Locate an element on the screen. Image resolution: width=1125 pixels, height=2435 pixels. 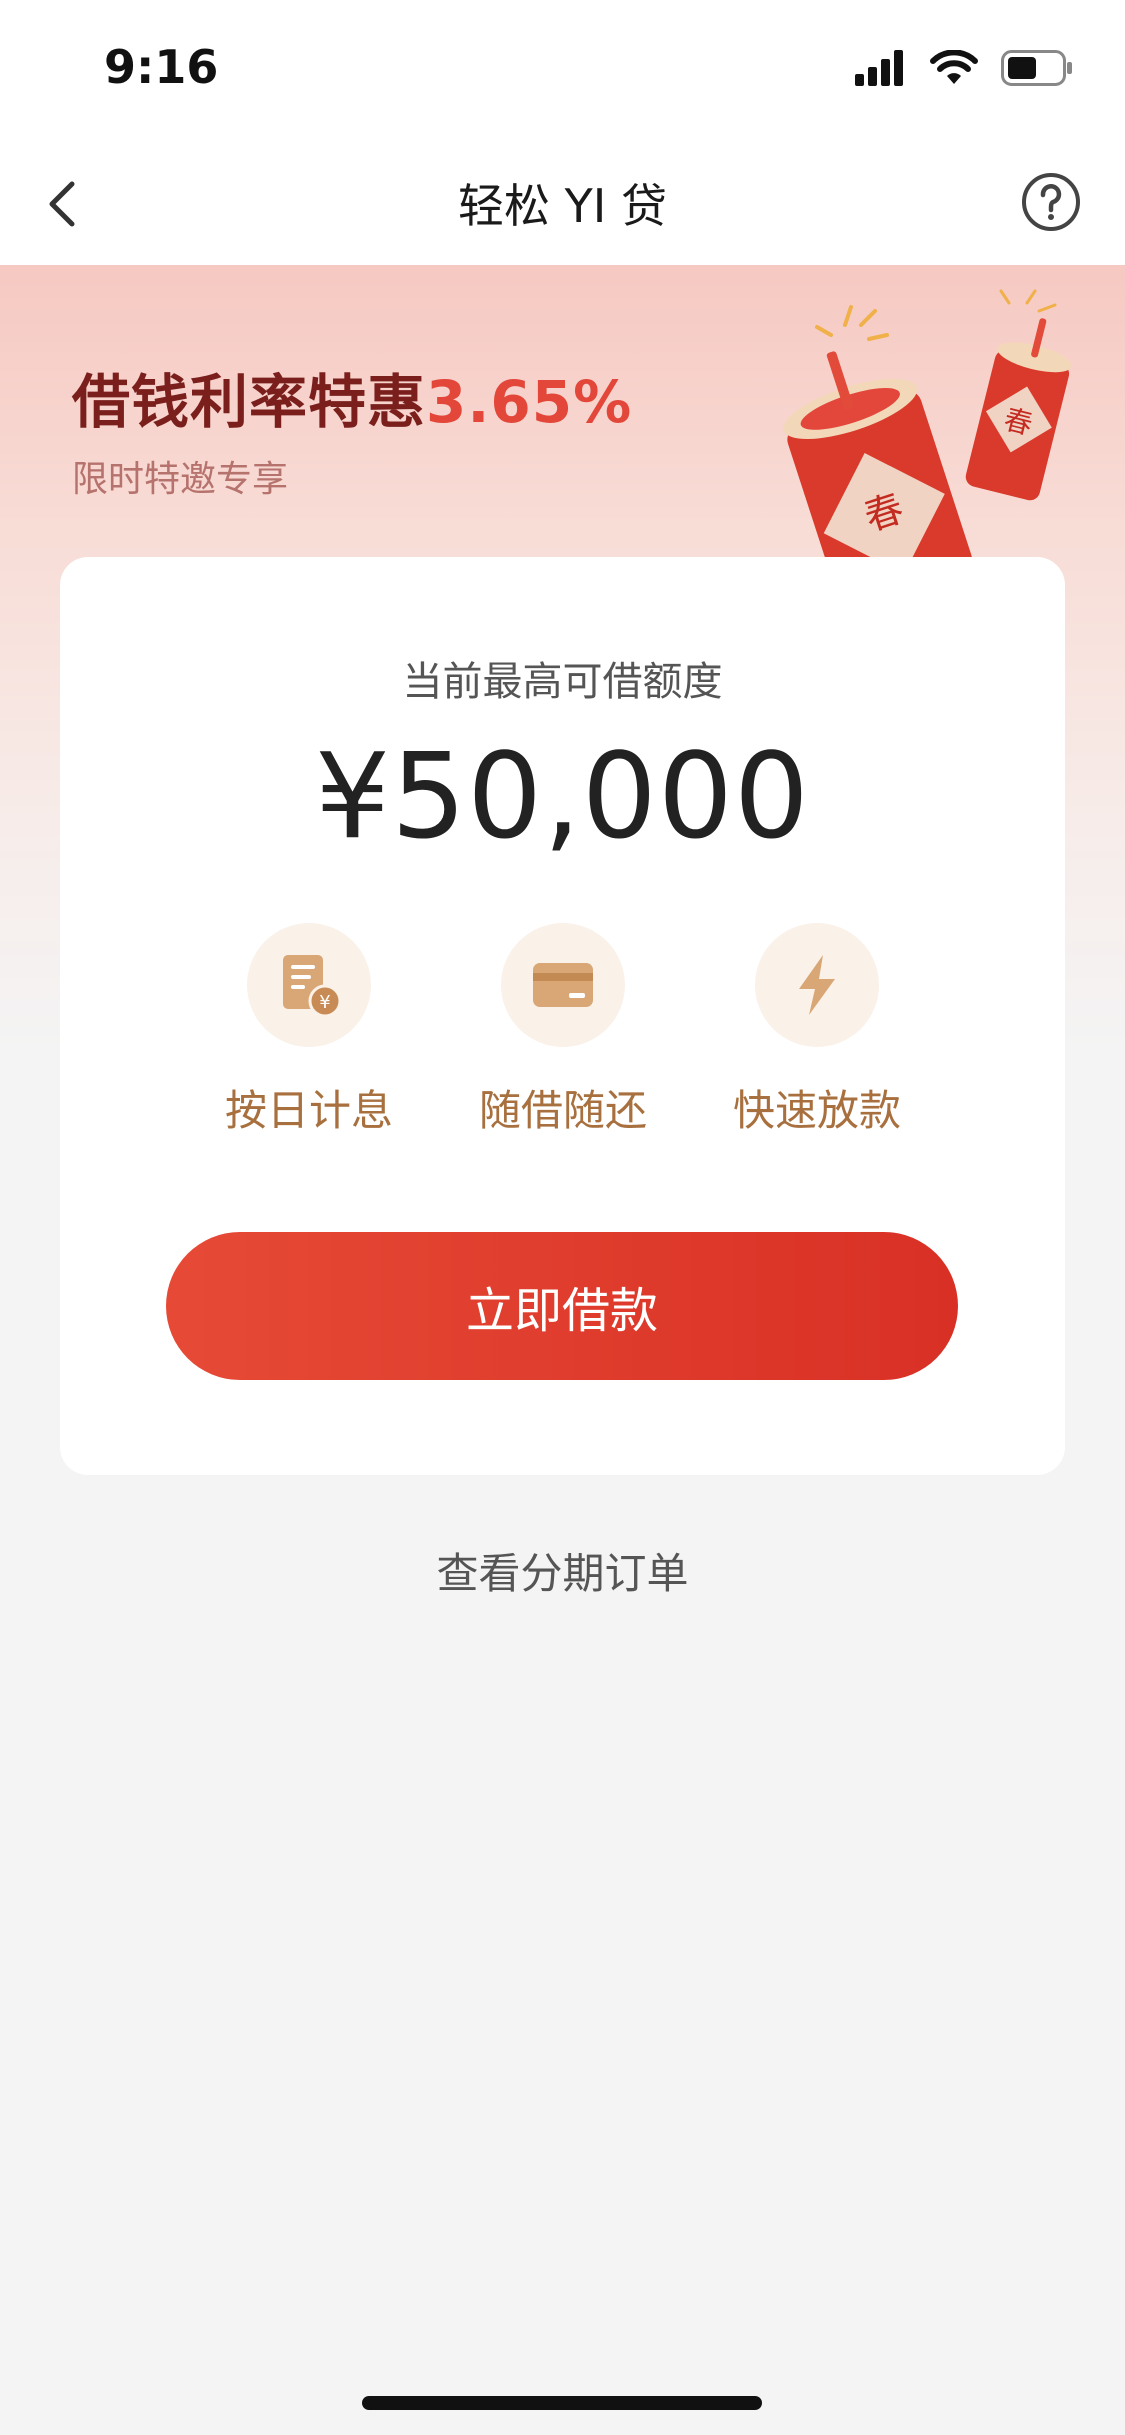
feature-list: ¥ 按日计息 随借随还 快速放款 is located at coordinates (562, 1033).